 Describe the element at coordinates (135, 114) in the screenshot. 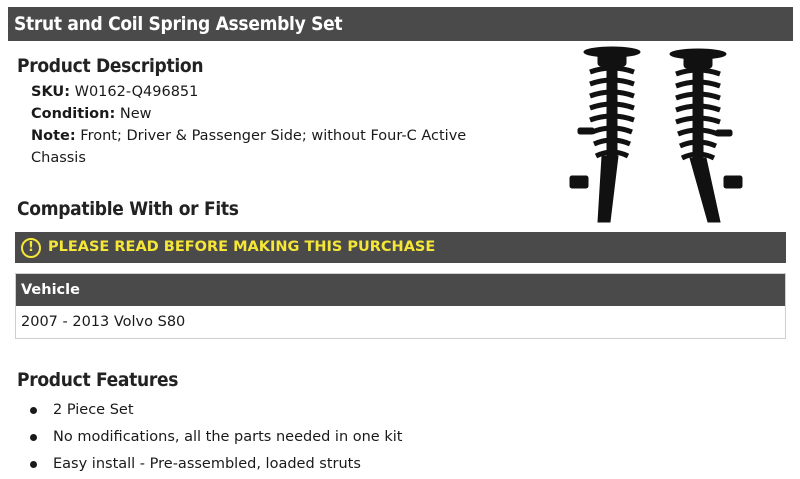

I see `condition-value: New` at that location.